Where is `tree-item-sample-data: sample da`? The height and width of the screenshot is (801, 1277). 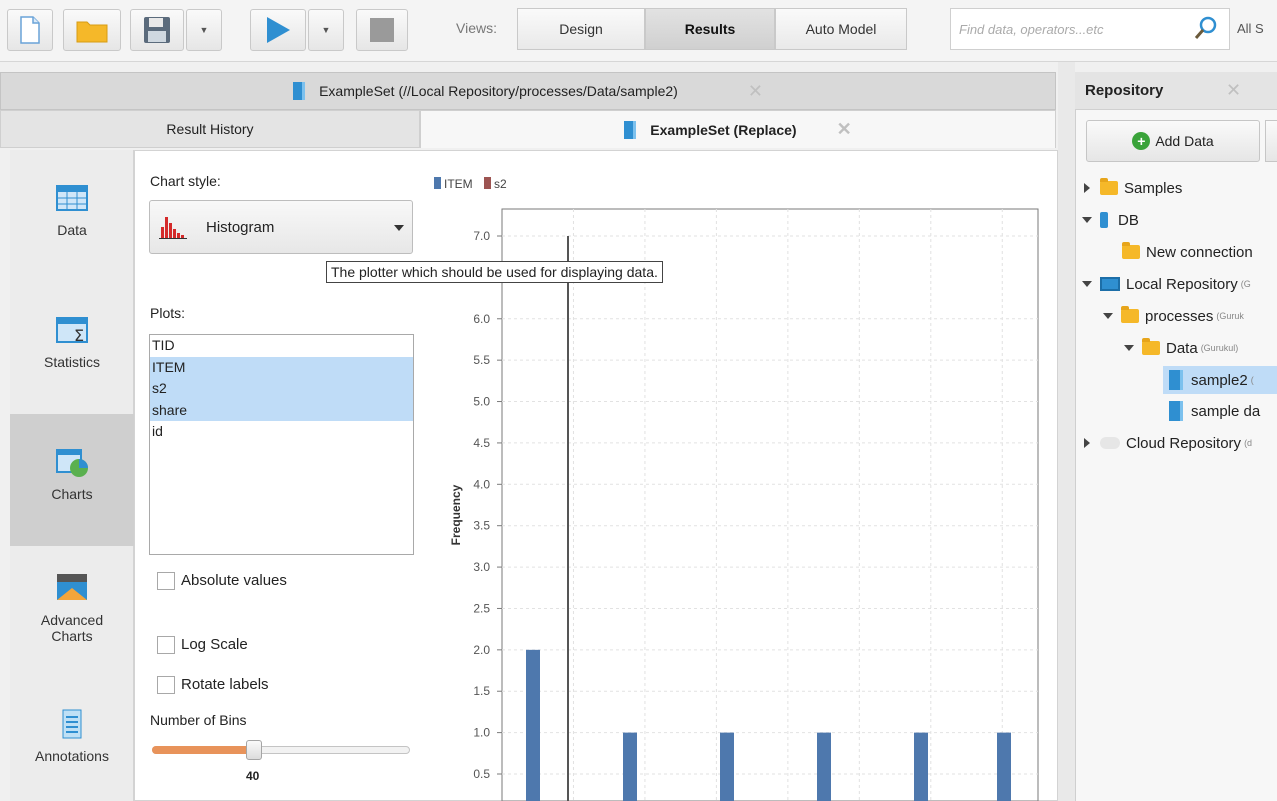 tree-item-sample-data: sample da is located at coordinates (1214, 411).